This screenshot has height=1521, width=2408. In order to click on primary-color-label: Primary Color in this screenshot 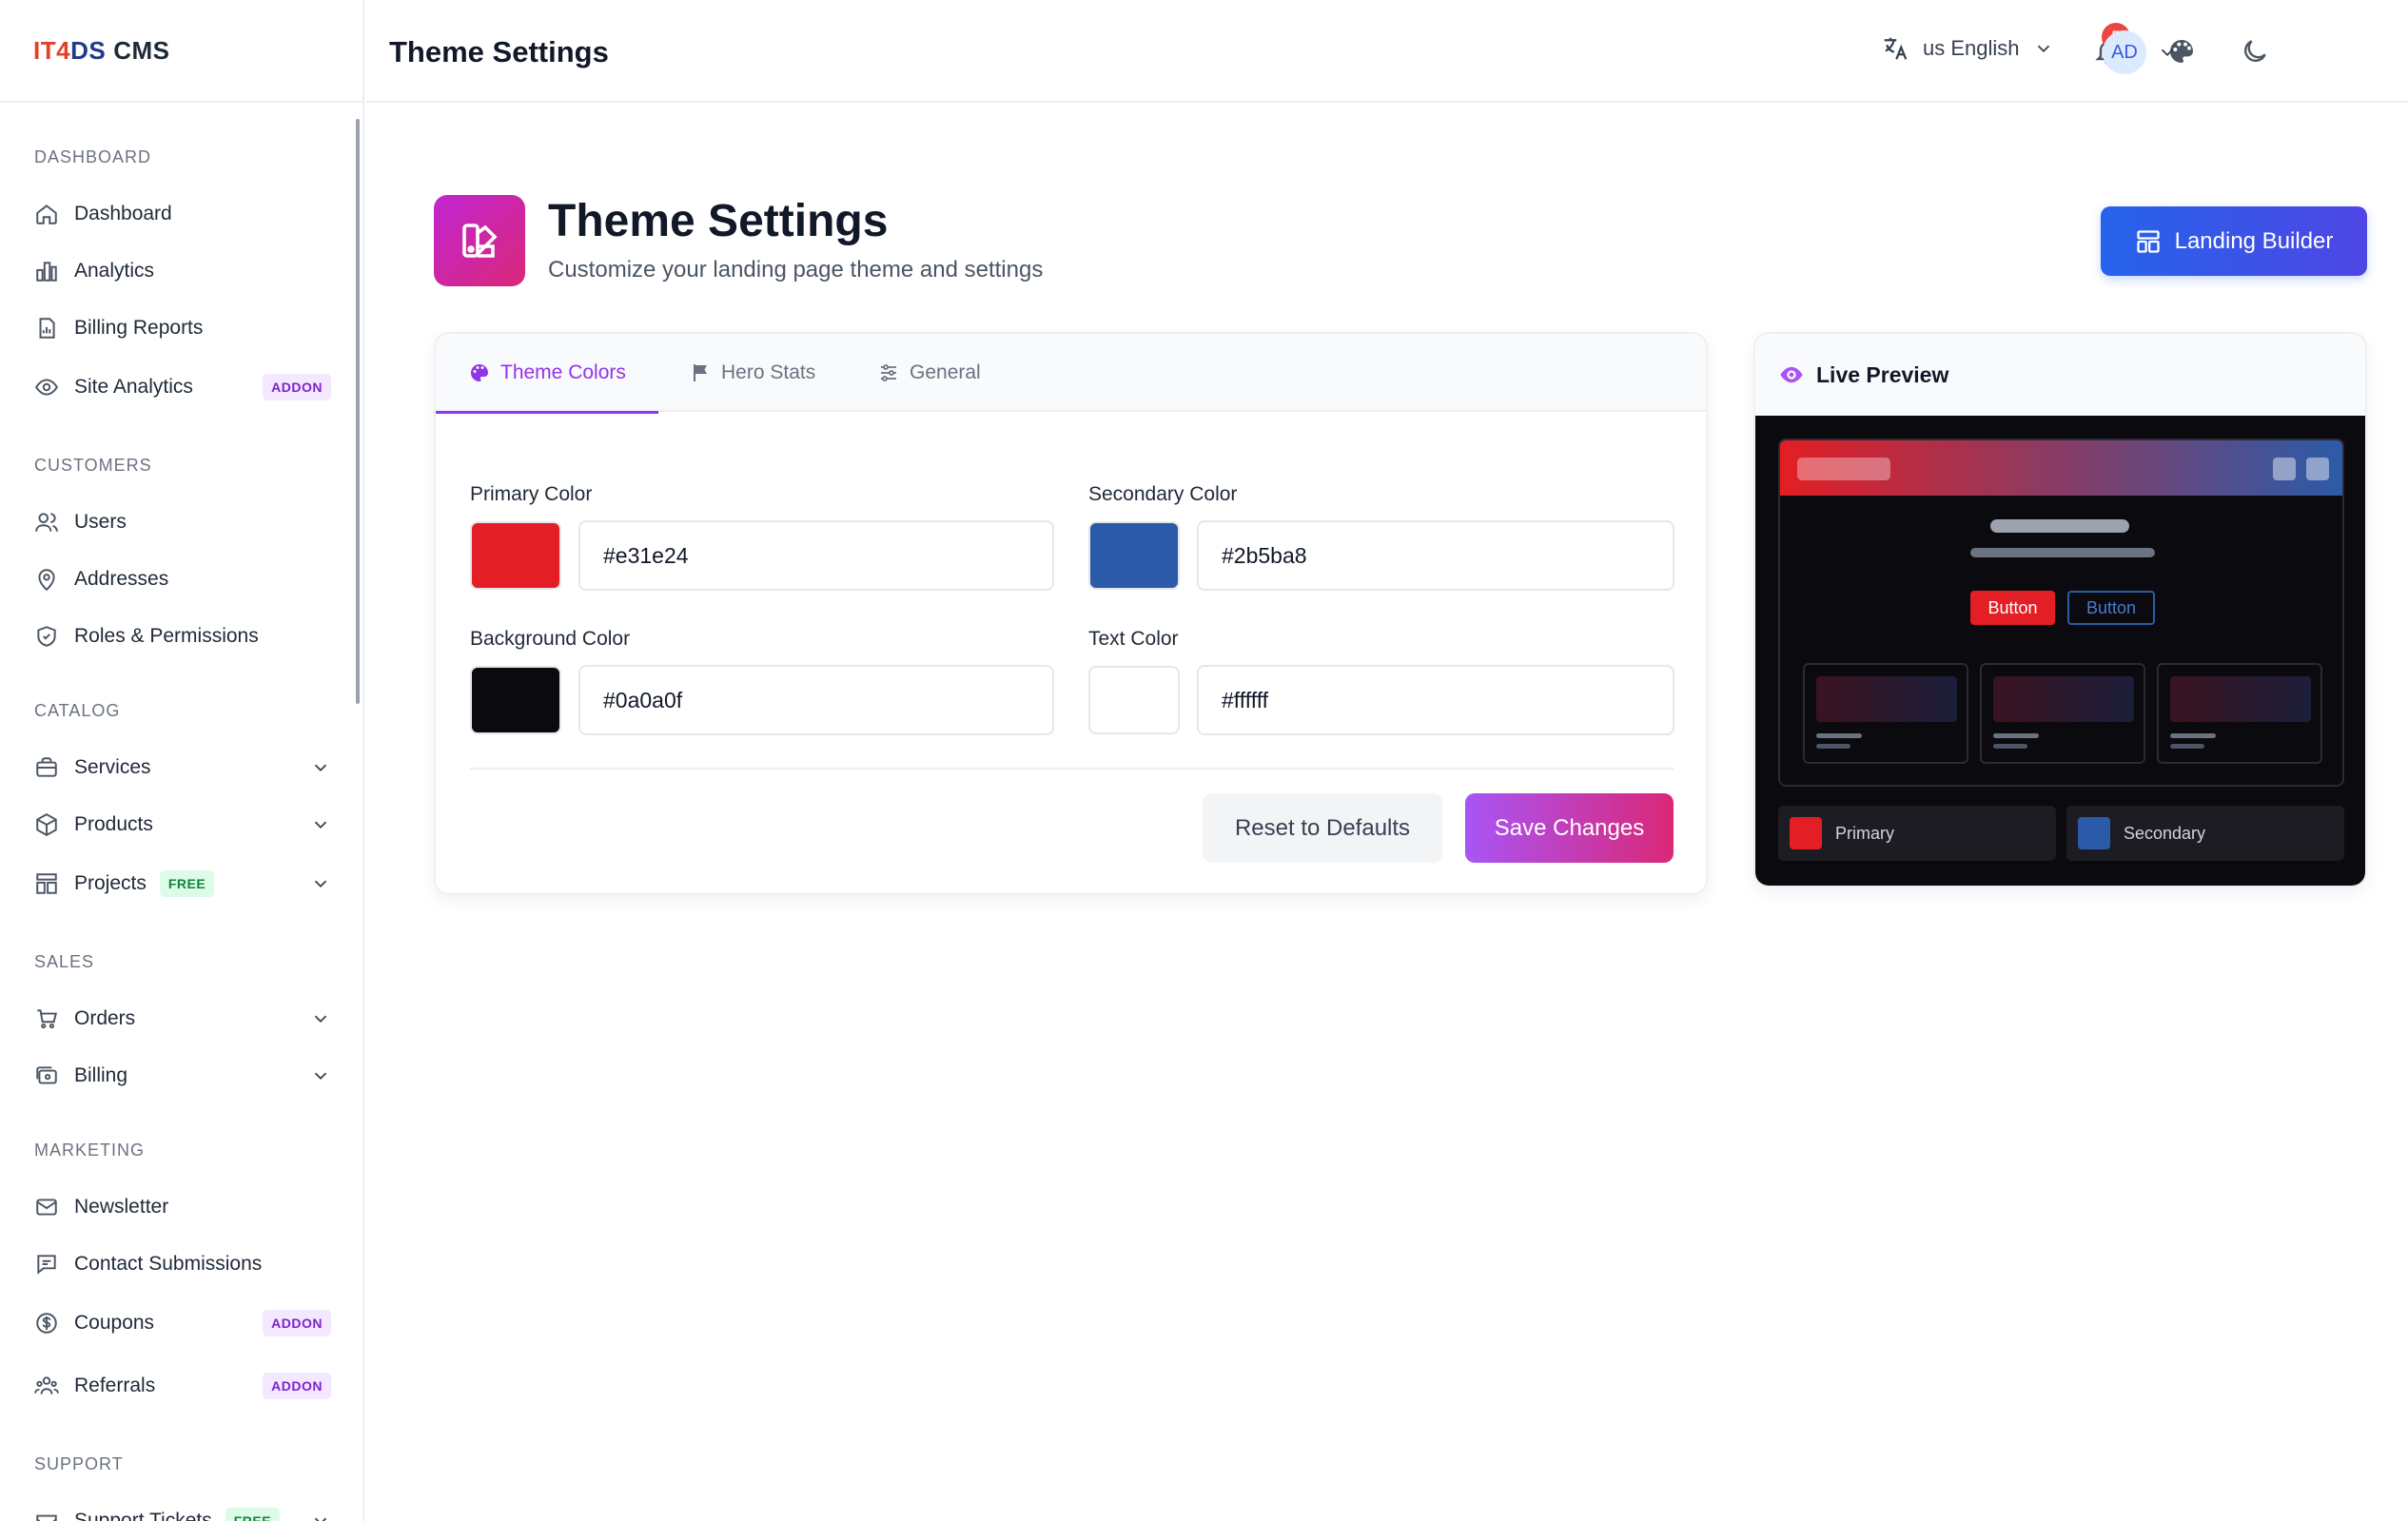, I will do `click(531, 494)`.